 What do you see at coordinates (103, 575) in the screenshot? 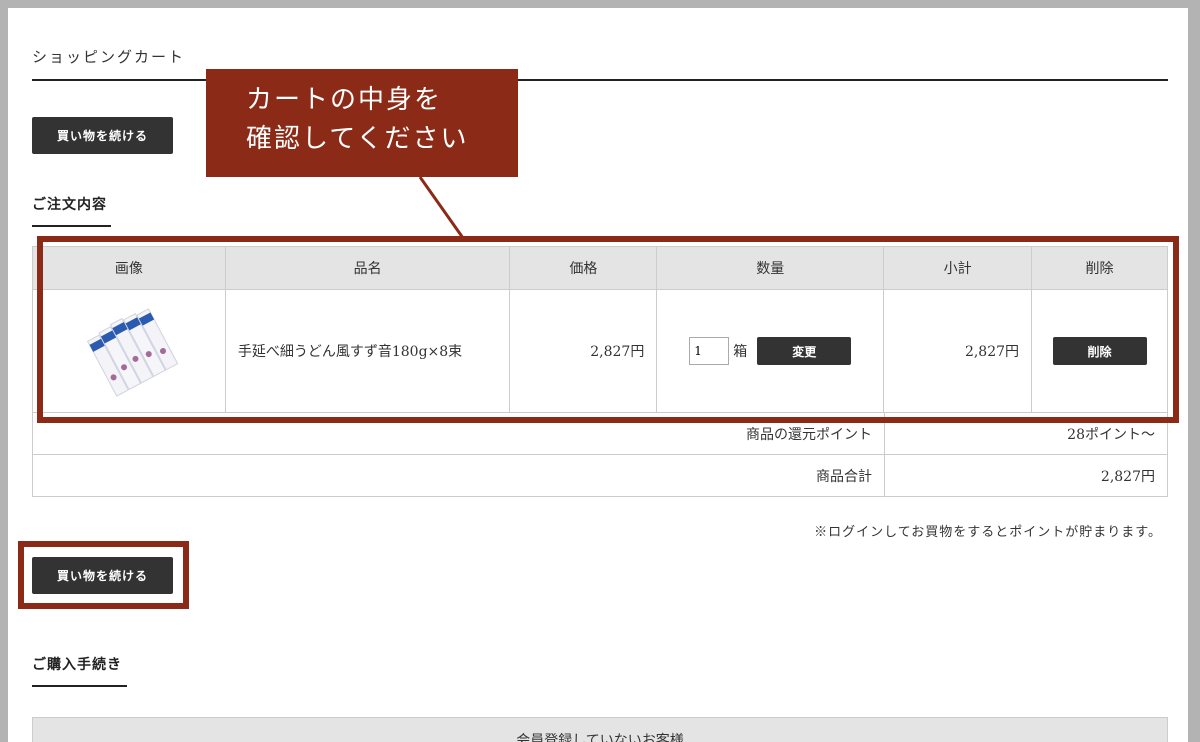
I see `annotation-frame-button` at bounding box center [103, 575].